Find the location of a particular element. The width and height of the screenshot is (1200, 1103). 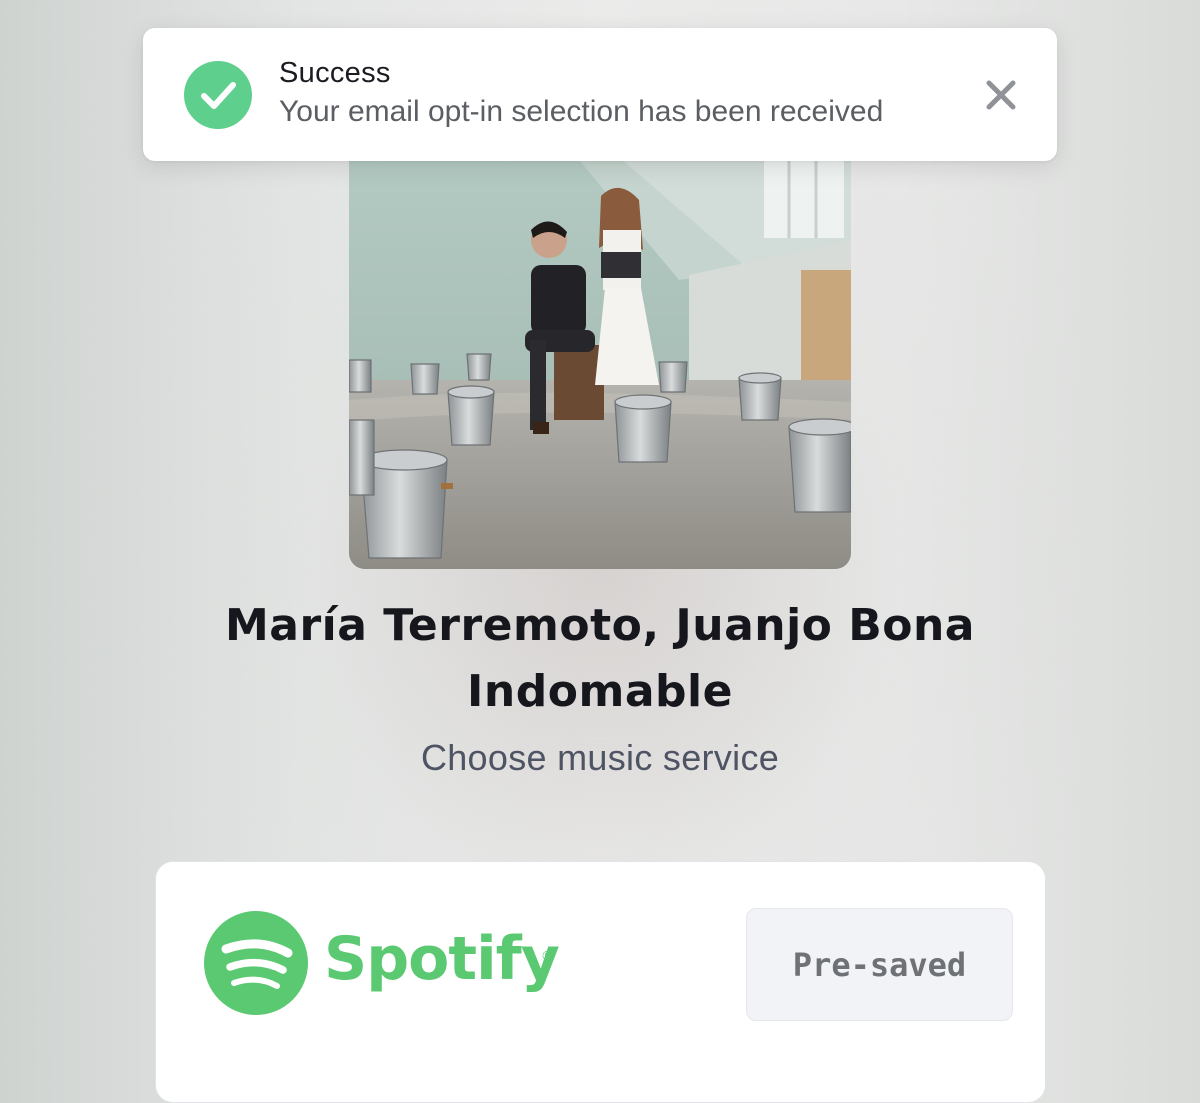

release-title: Indomable is located at coordinates (600, 691).